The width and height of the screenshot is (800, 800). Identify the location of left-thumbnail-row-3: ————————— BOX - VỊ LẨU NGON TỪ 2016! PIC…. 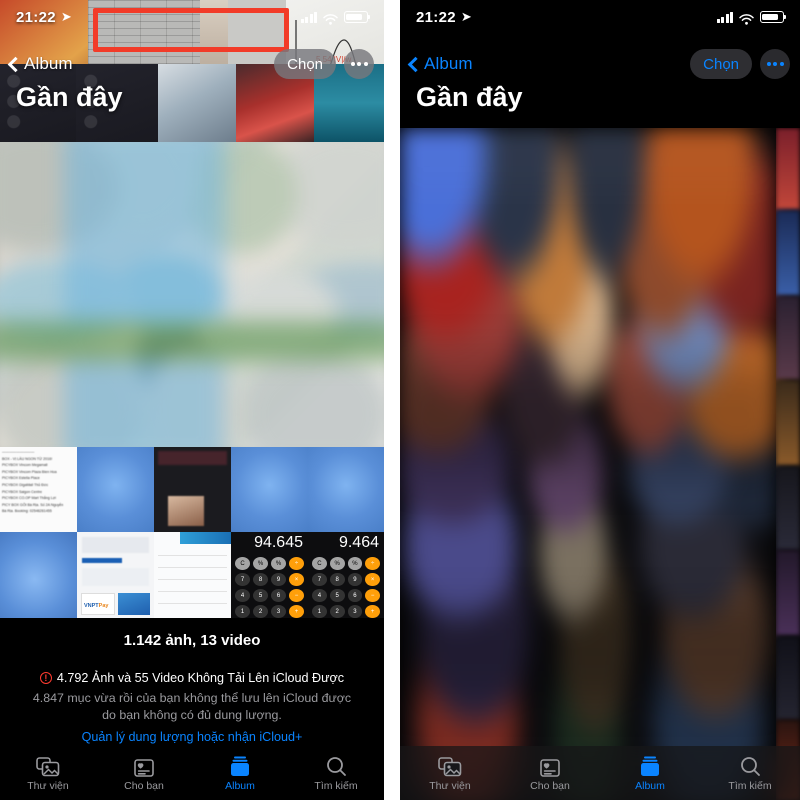
(192, 489).